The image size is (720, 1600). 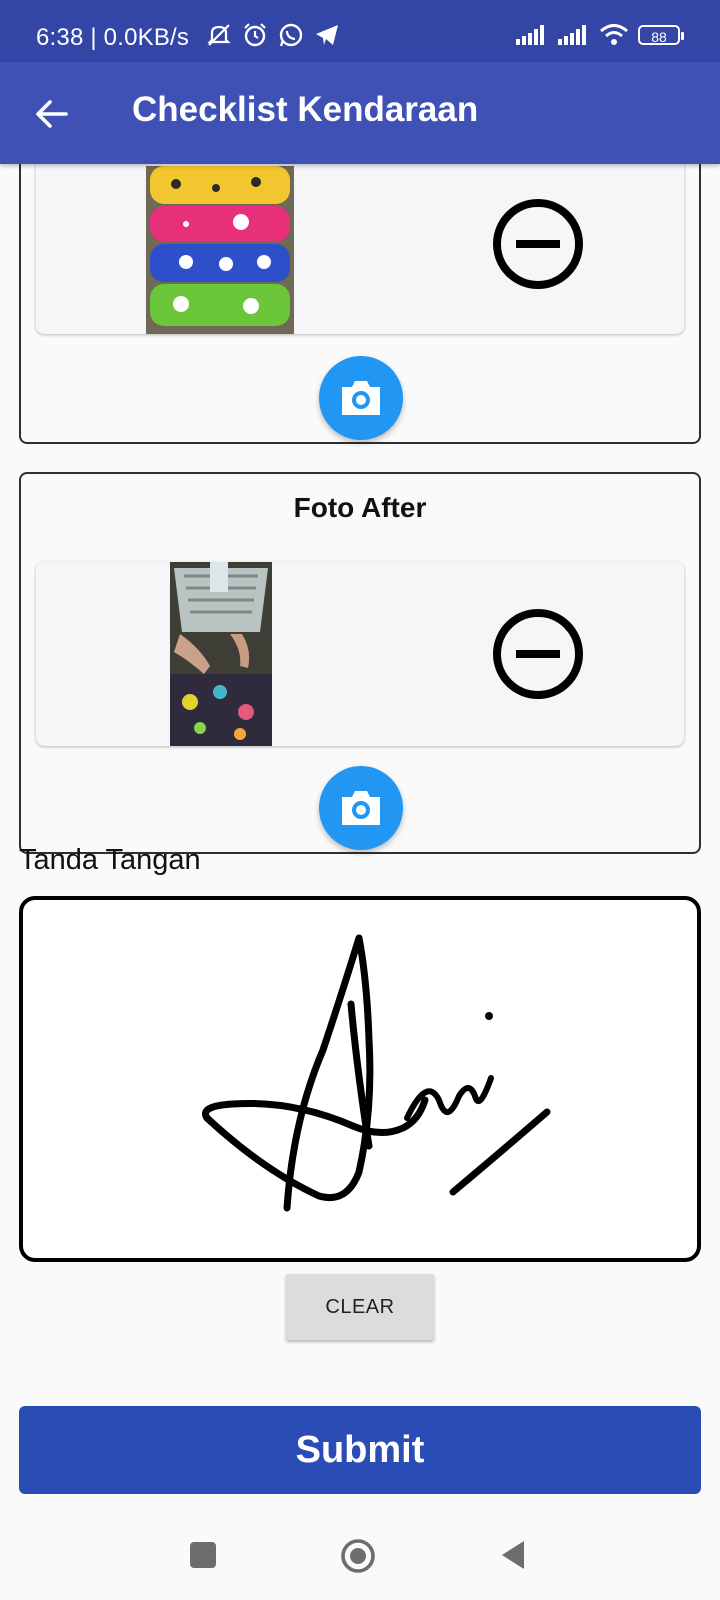 What do you see at coordinates (110, 860) in the screenshot?
I see `signature-label: Tanda Tangan` at bounding box center [110, 860].